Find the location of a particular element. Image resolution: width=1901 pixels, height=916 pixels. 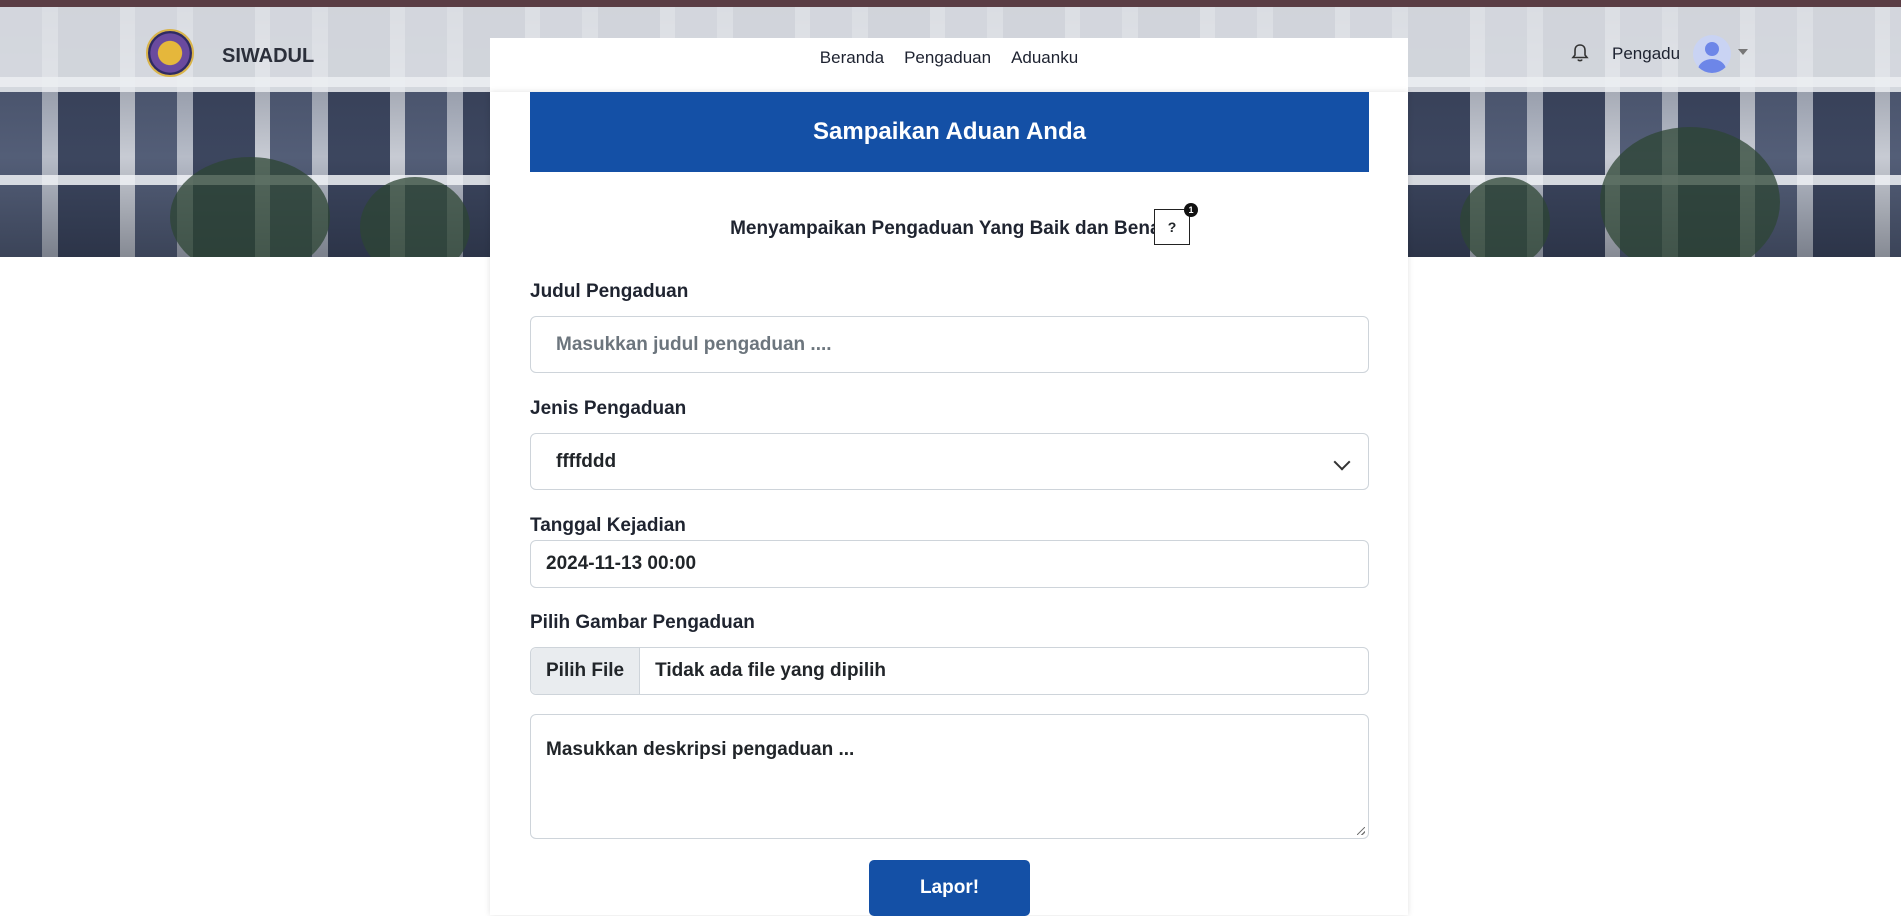

bell-icon is located at coordinates (1580, 53).